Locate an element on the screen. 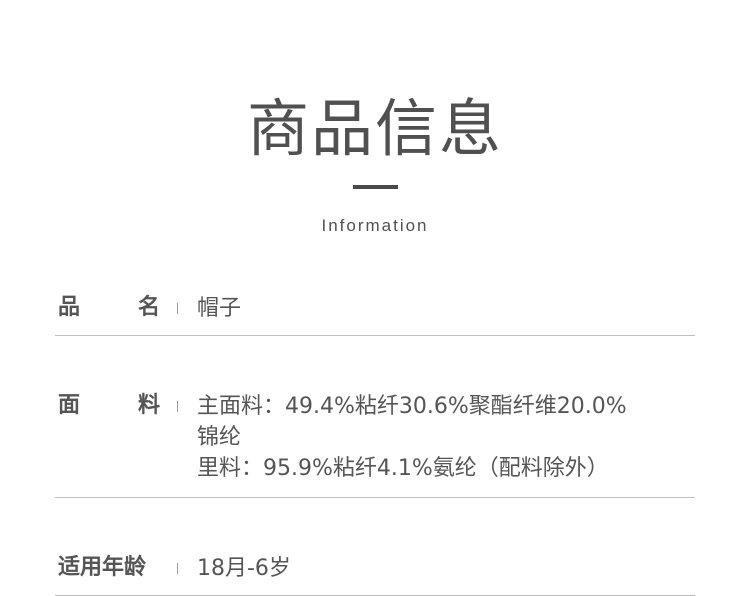  row-label: 适用年龄 is located at coordinates (102, 567).